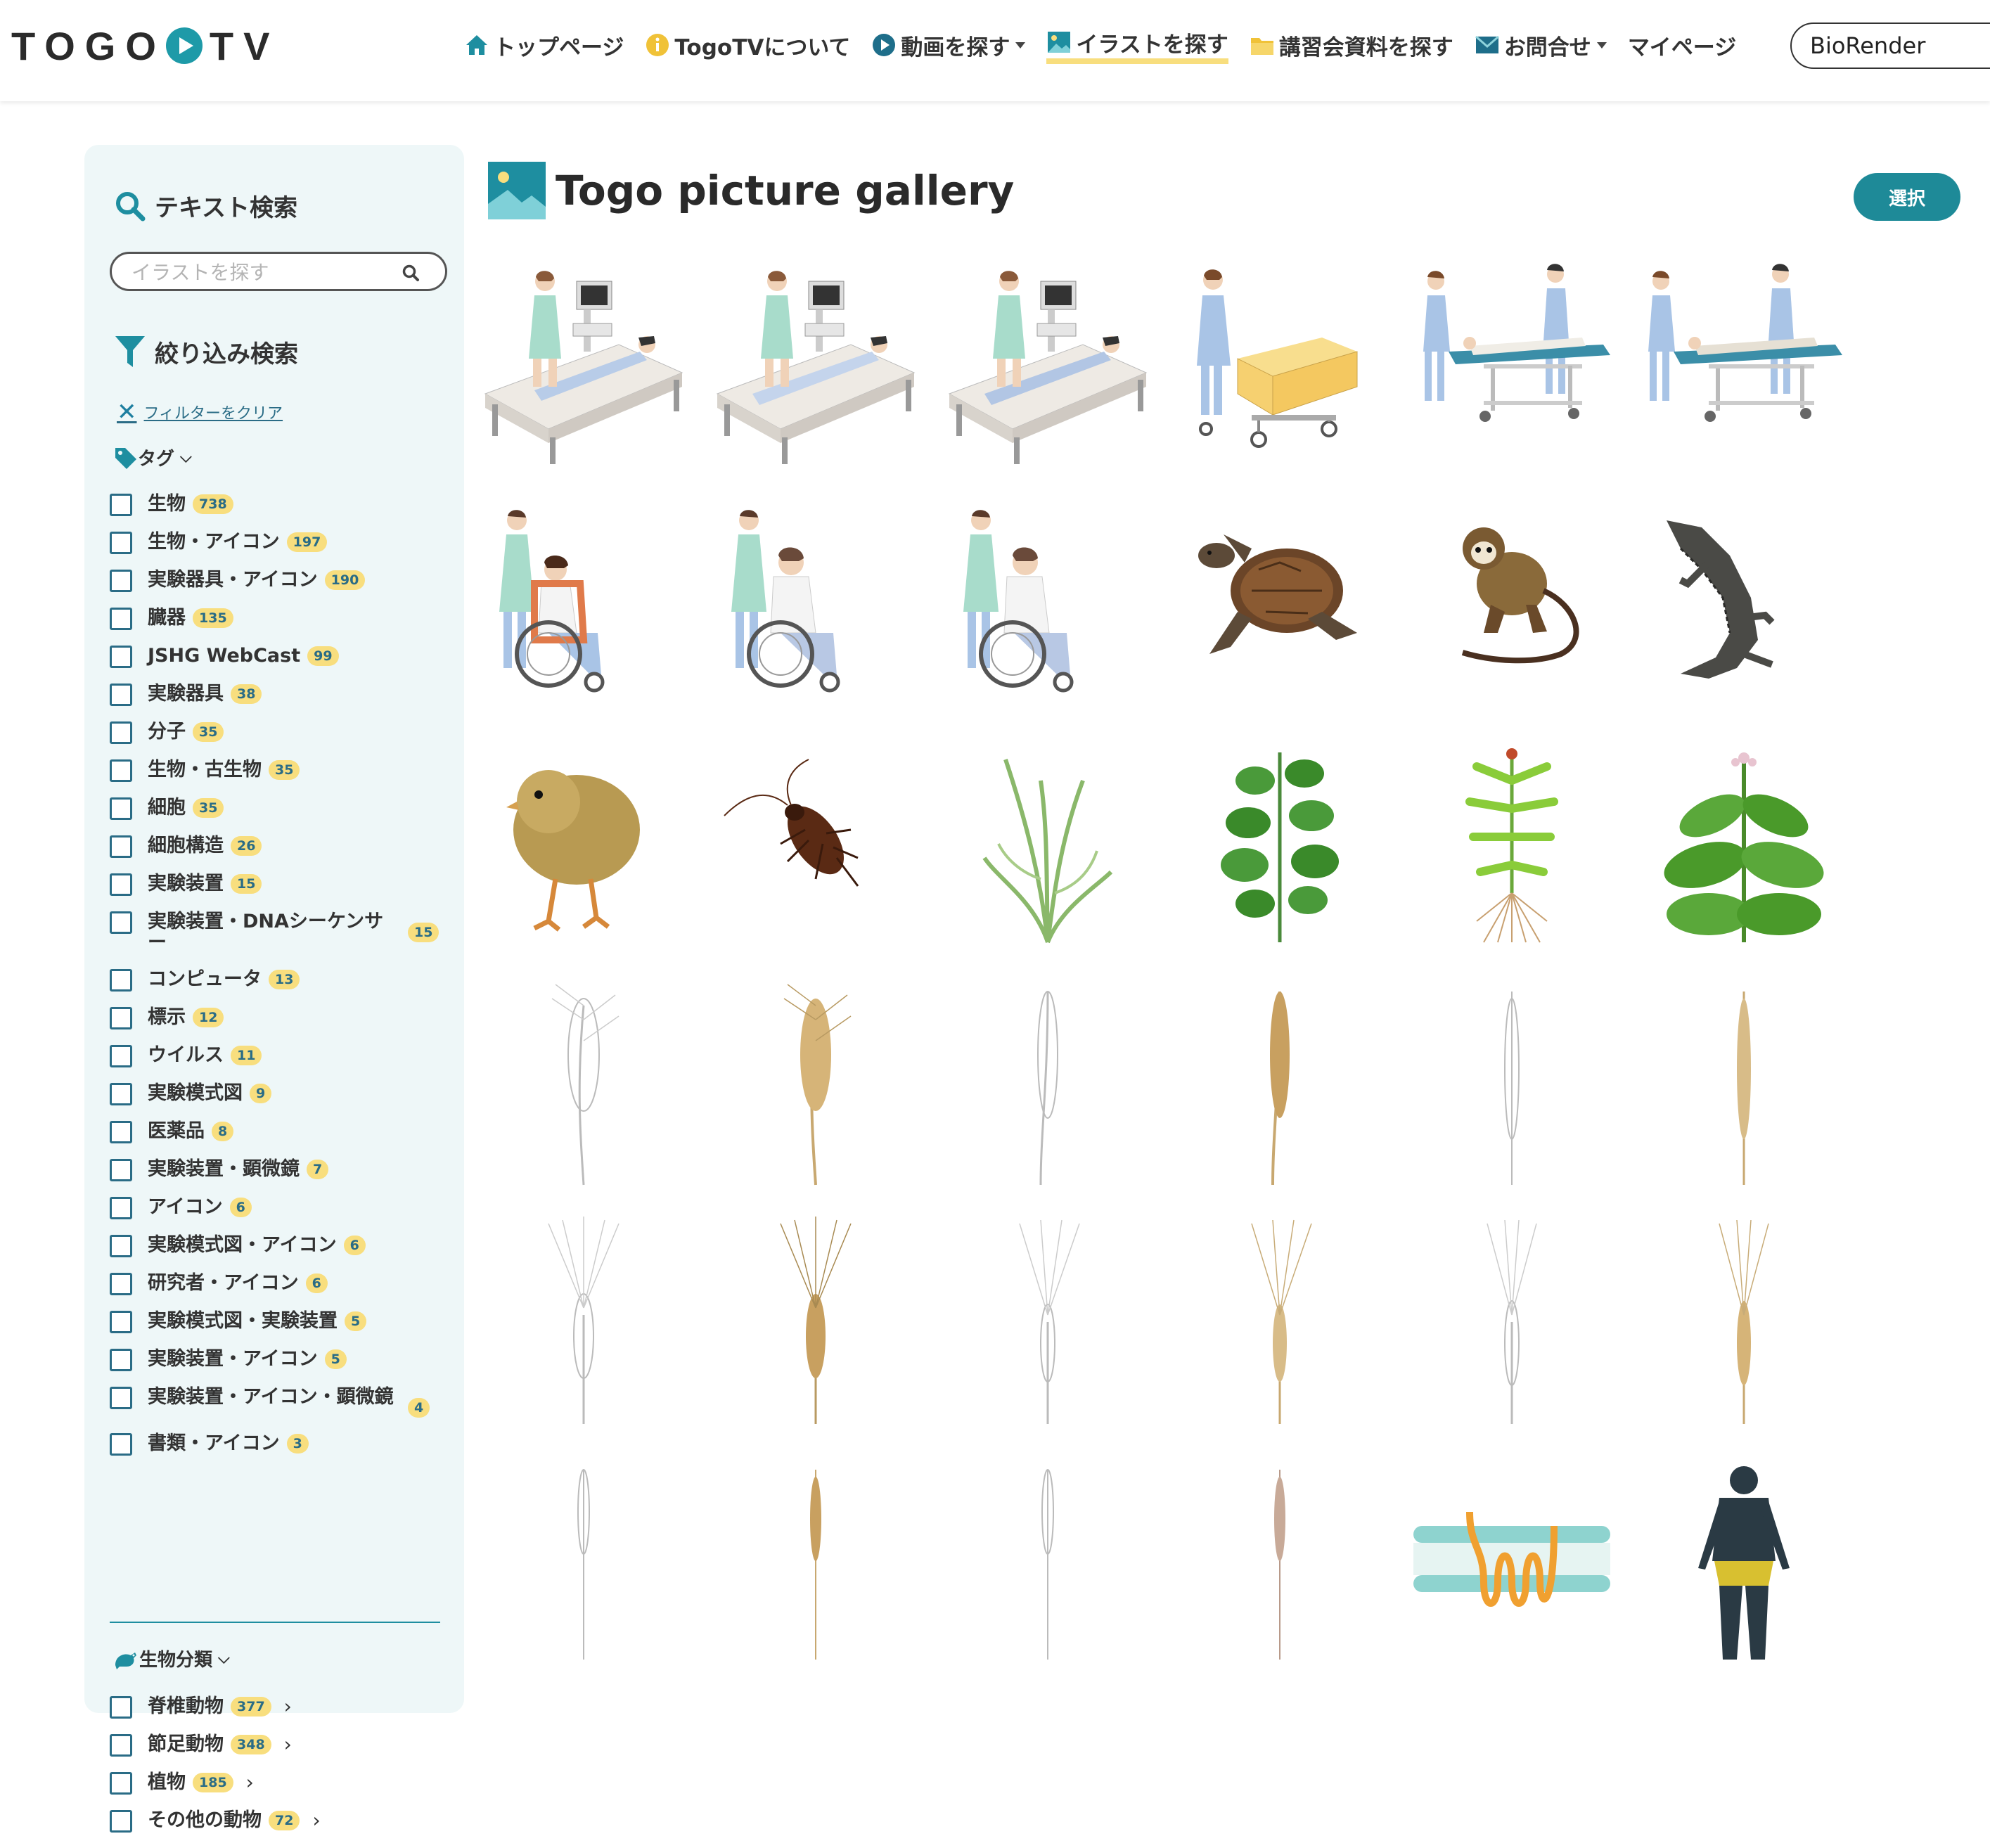 Image resolution: width=1990 pixels, height=1848 pixels. Describe the element at coordinates (145, 45) in the screenshot. I see `togotv-logo: TOGO TV` at that location.